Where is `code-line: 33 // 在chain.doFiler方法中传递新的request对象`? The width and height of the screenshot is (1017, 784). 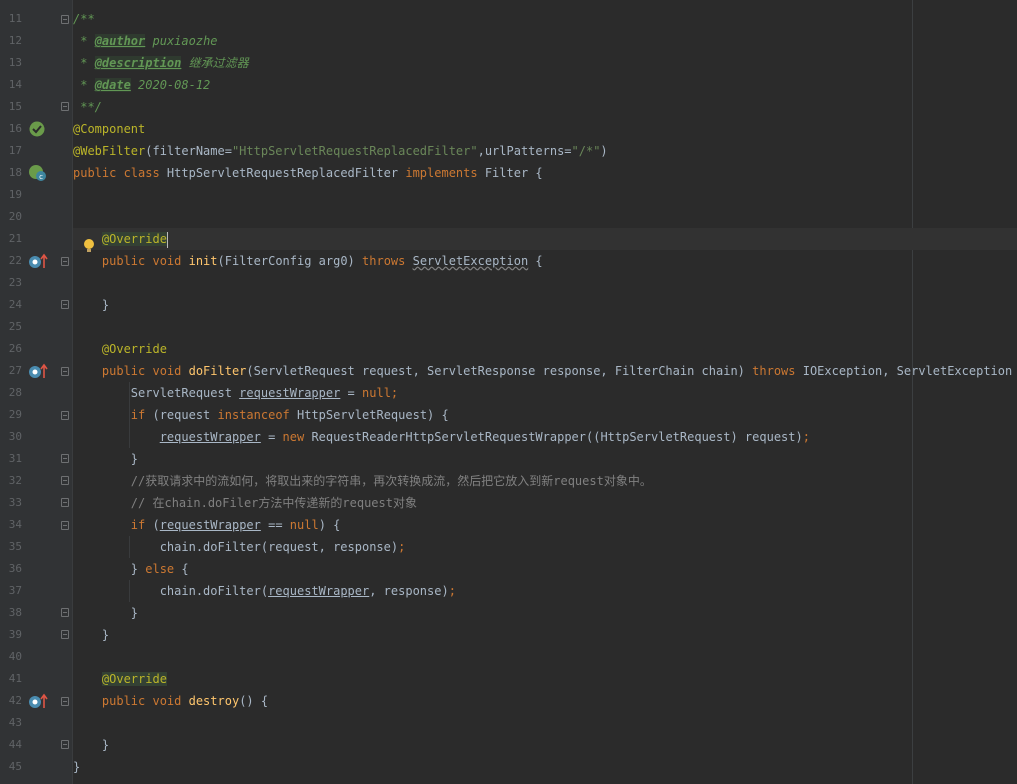
code-line: 33 // 在chain.doFiler方法中传递新的request对象 is located at coordinates (508, 503).